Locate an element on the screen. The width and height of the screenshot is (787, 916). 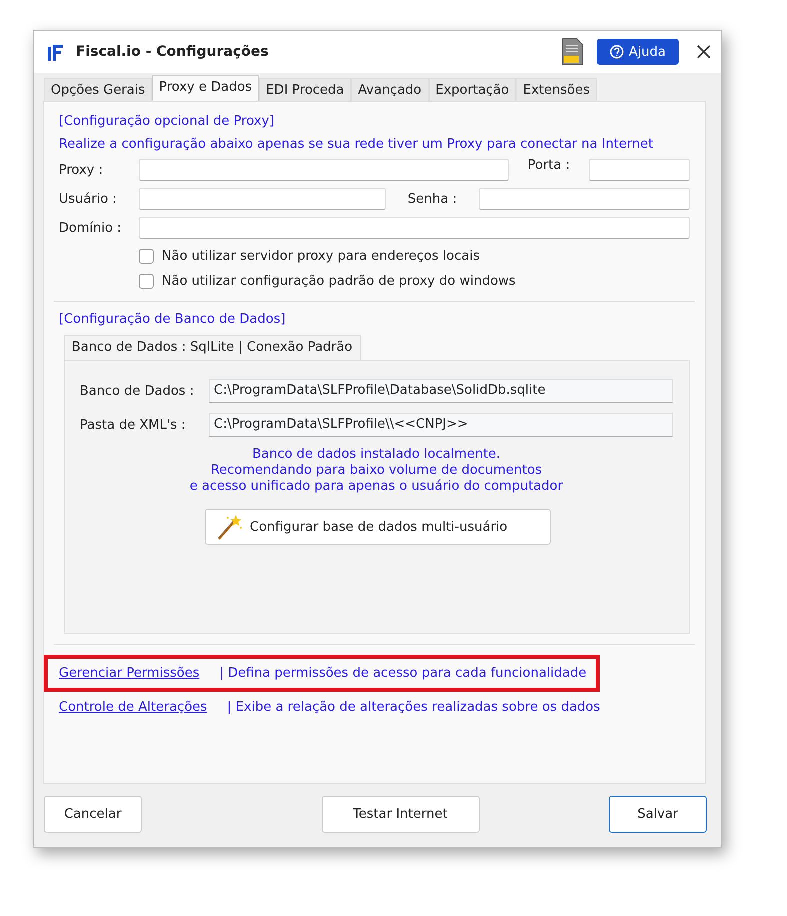
configure-database-button: Configurar base de dados multi-usuário is located at coordinates (378, 527).